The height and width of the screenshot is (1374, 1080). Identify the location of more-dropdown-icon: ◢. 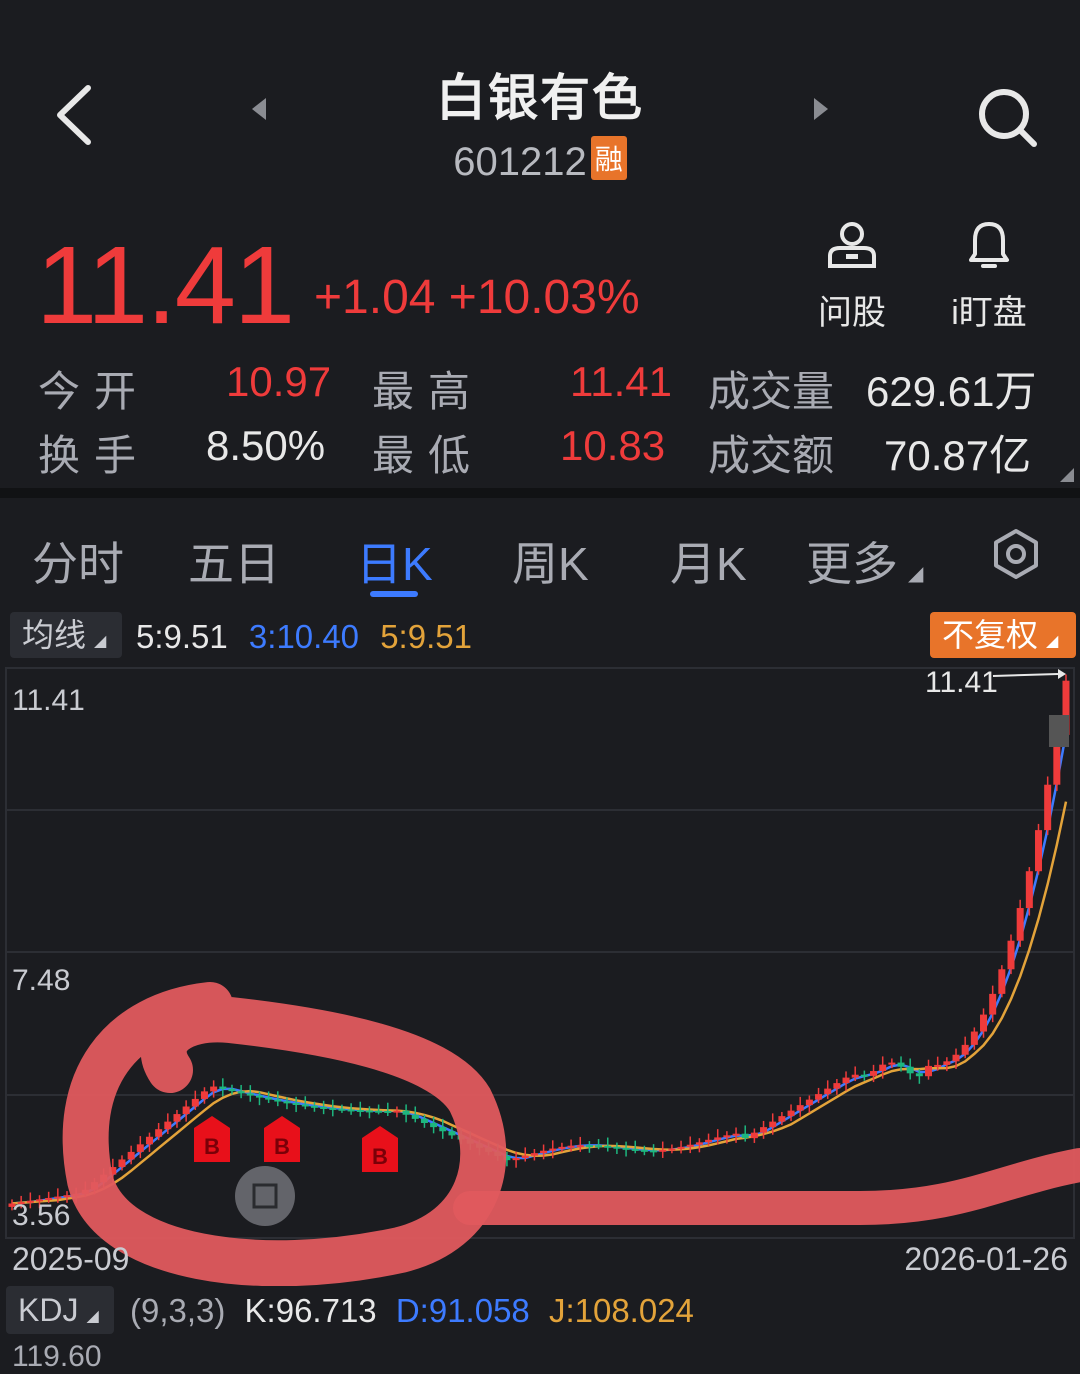
(916, 574).